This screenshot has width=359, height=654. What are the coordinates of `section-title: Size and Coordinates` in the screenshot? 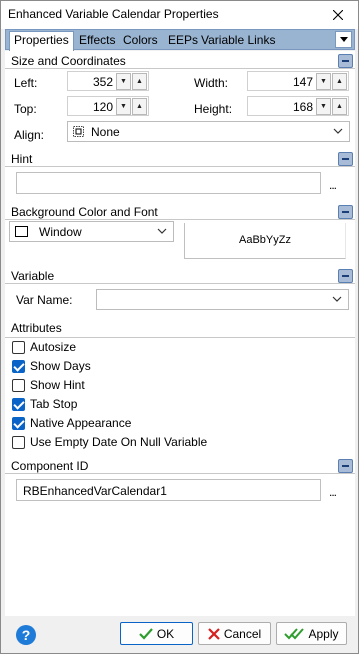 It's located at (68, 61).